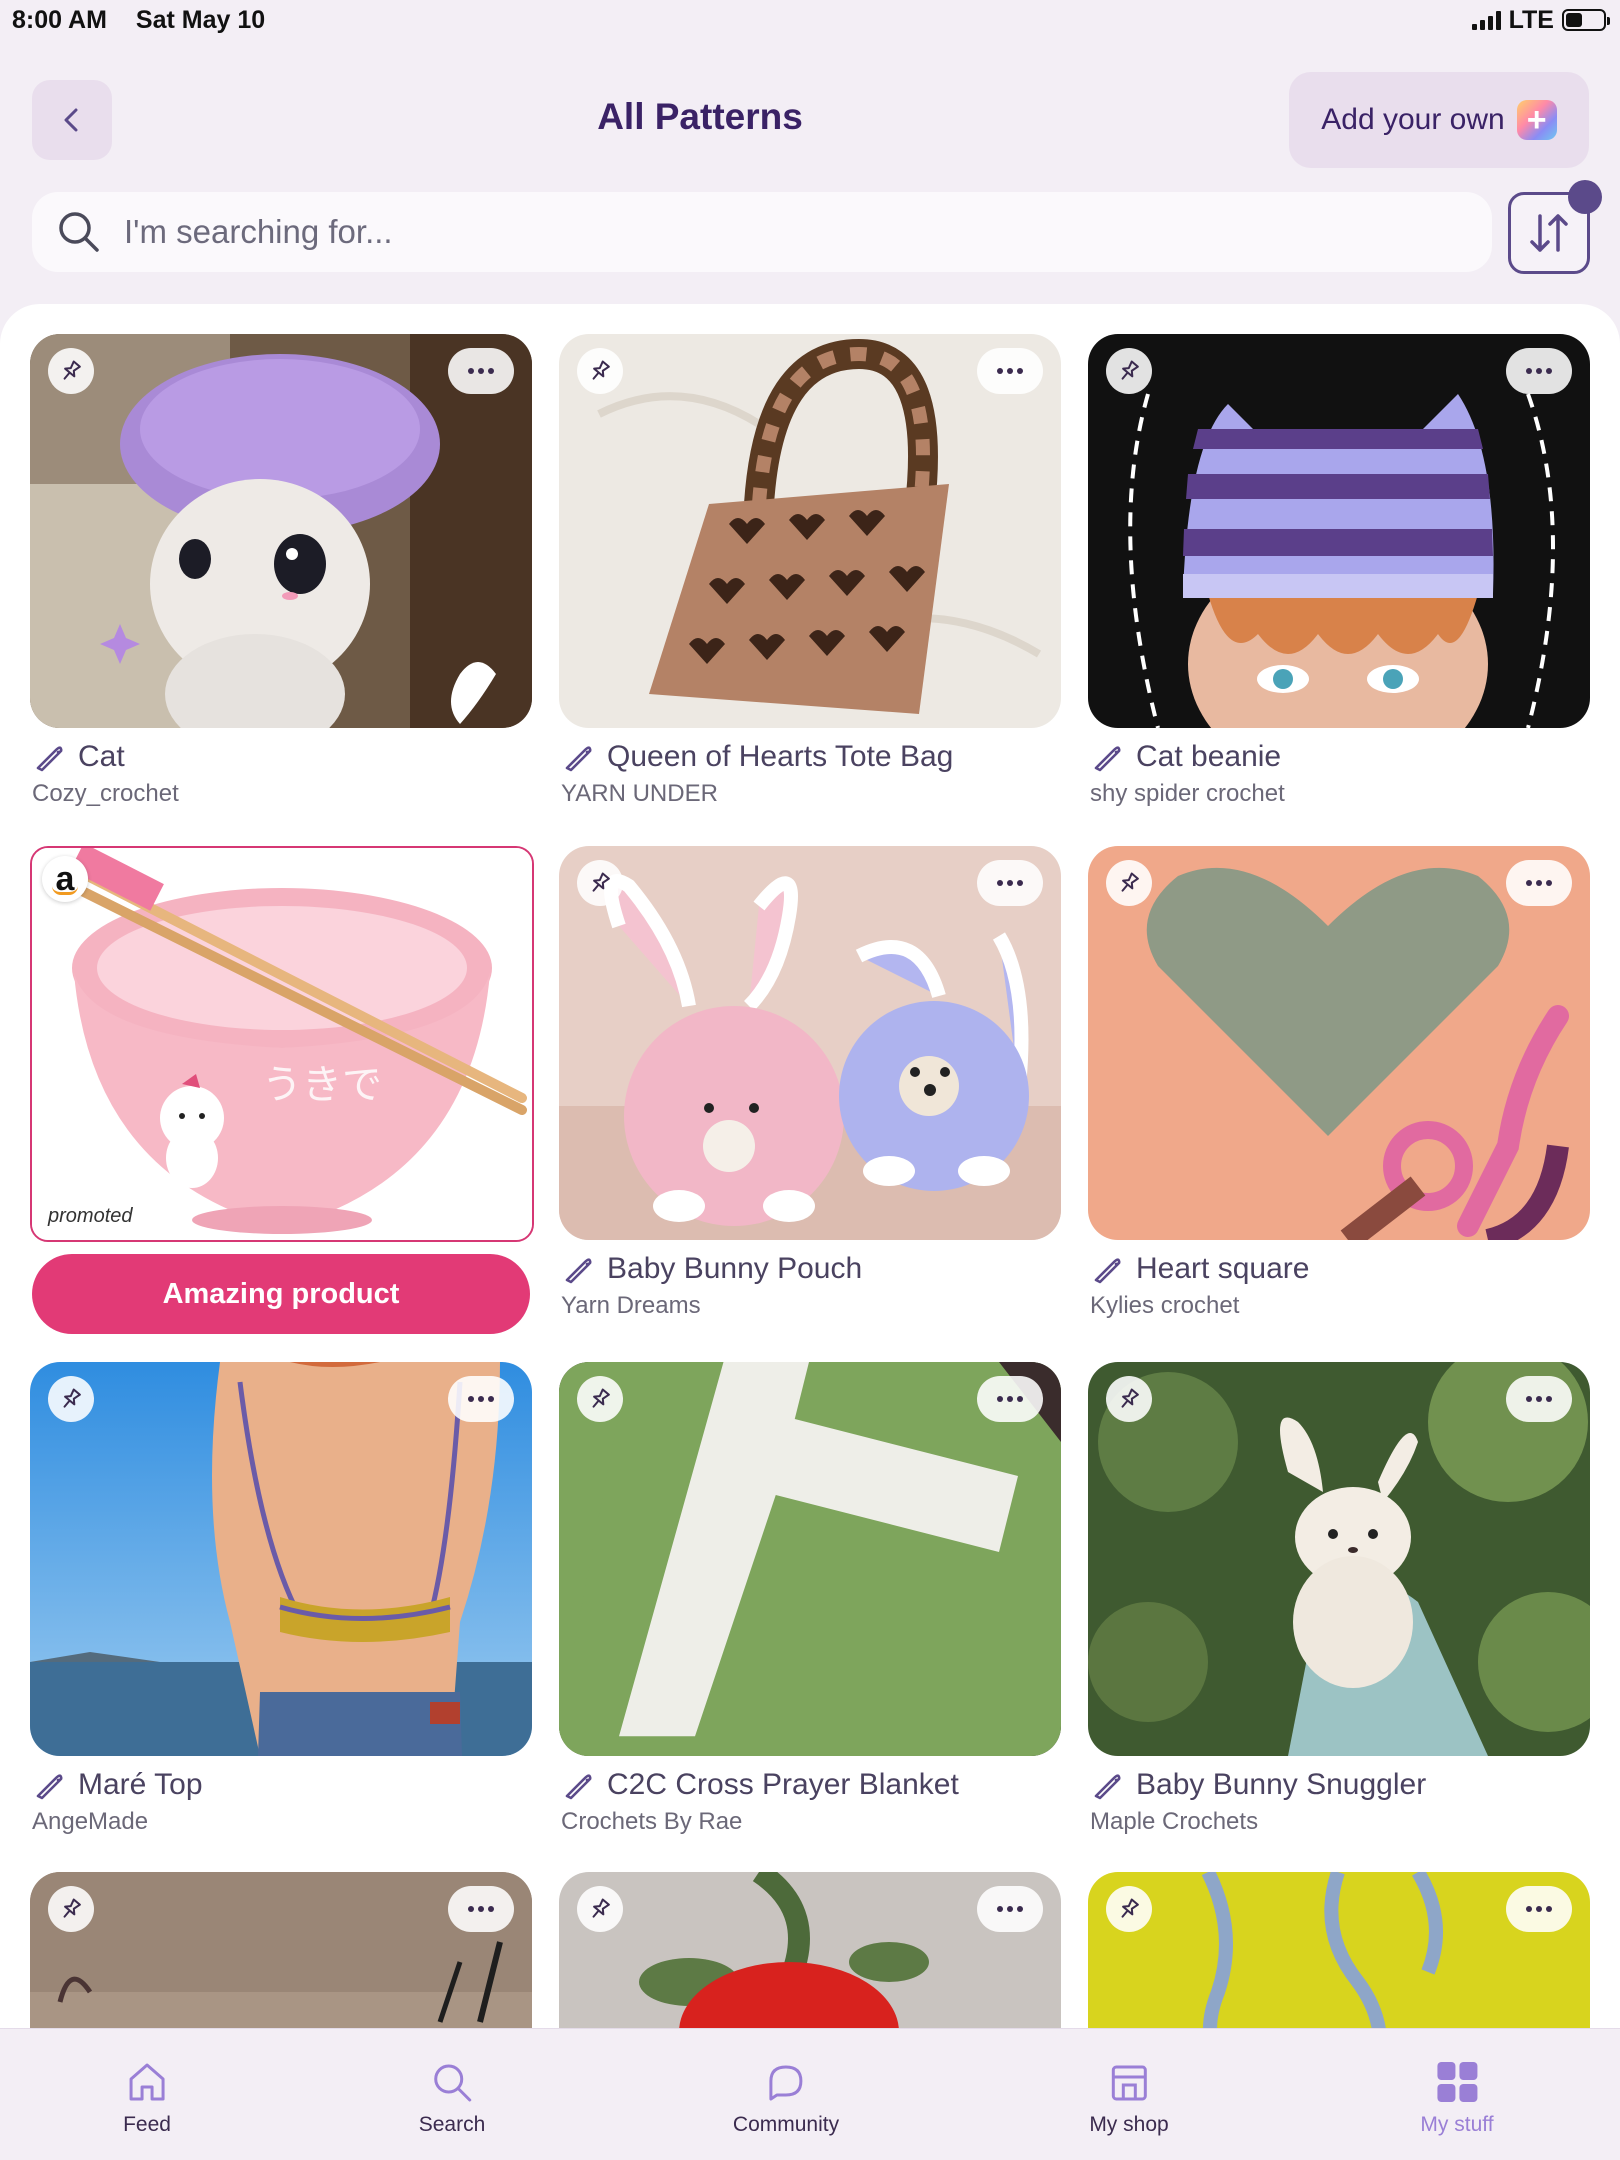  I want to click on grid-icon, so click(1456, 2082).